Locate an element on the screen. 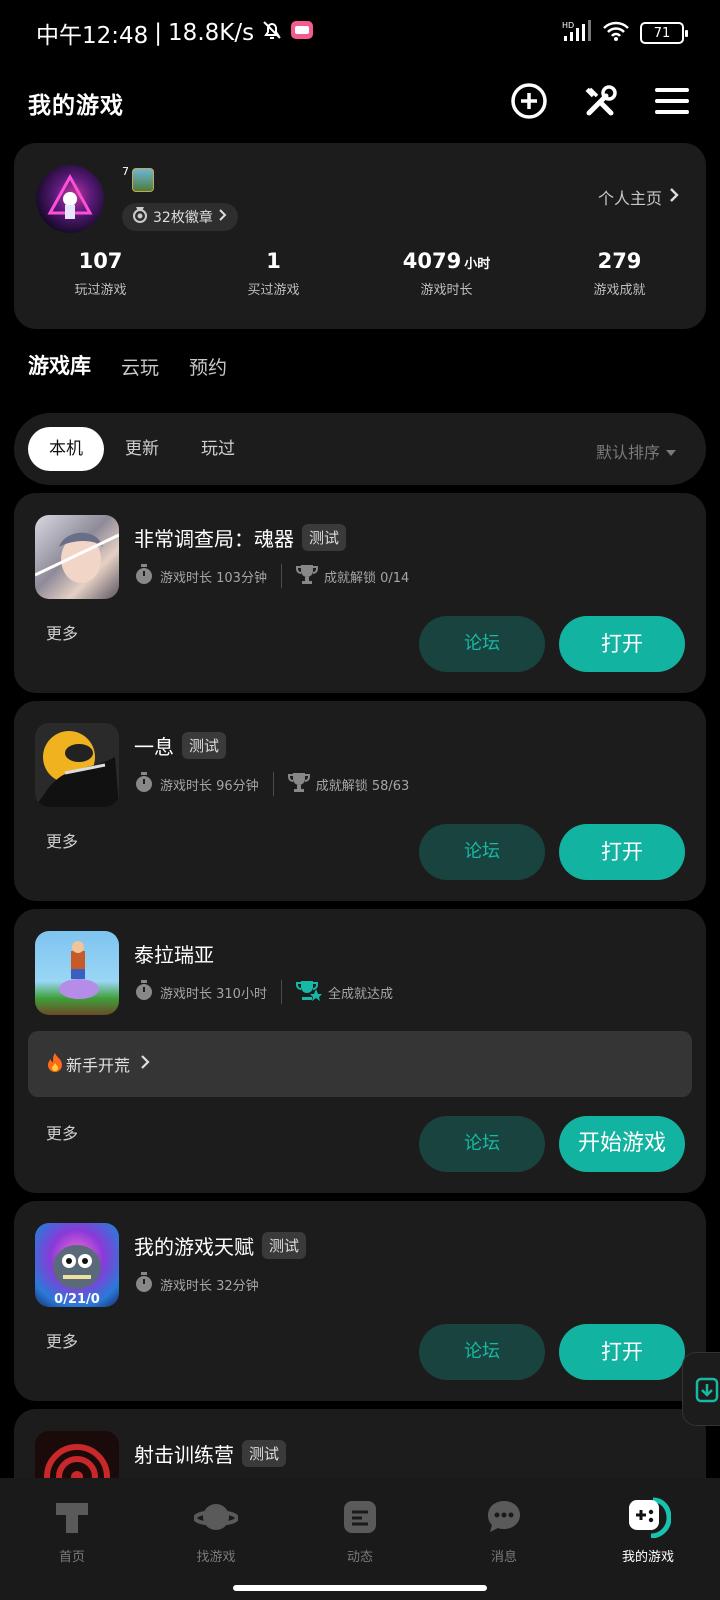  nav-my-games: 我的游戏 is located at coordinates (648, 1529).